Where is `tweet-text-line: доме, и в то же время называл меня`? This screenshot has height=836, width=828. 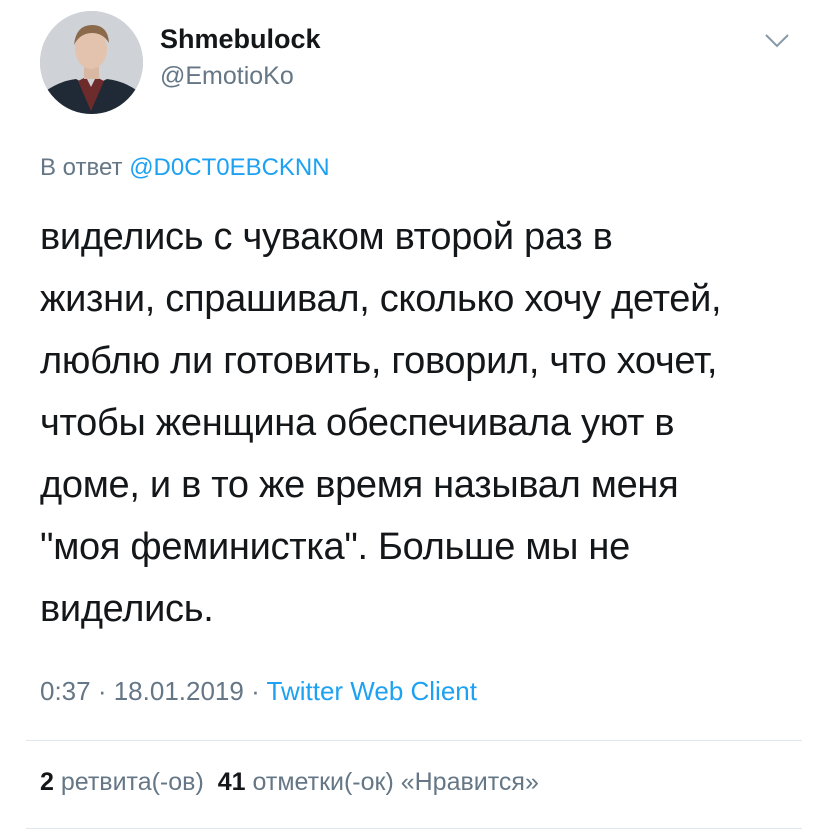
tweet-text-line: доме, и в то же время называл меня is located at coordinates (359, 485).